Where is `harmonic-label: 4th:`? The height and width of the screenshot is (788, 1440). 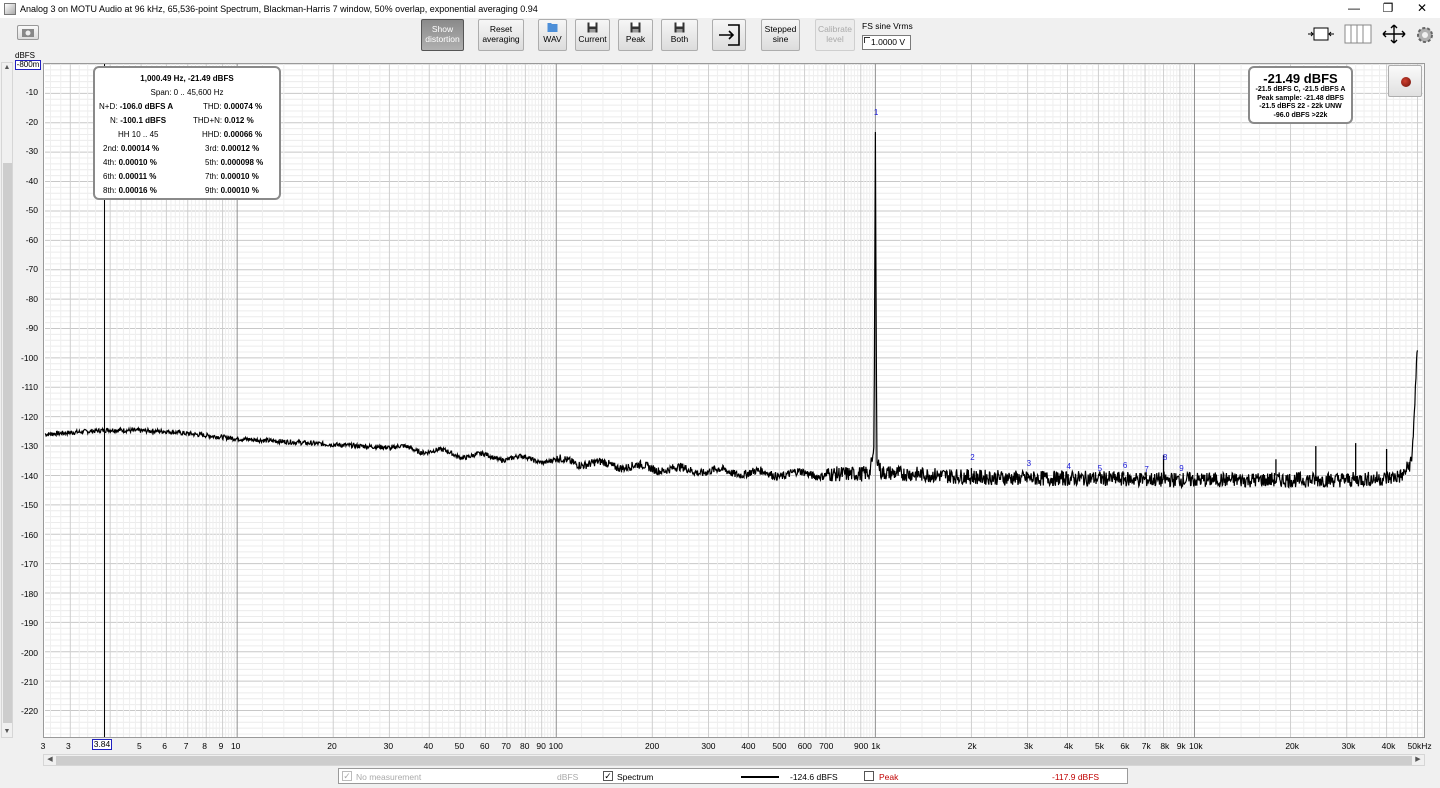 harmonic-label: 4th: is located at coordinates (110, 162).